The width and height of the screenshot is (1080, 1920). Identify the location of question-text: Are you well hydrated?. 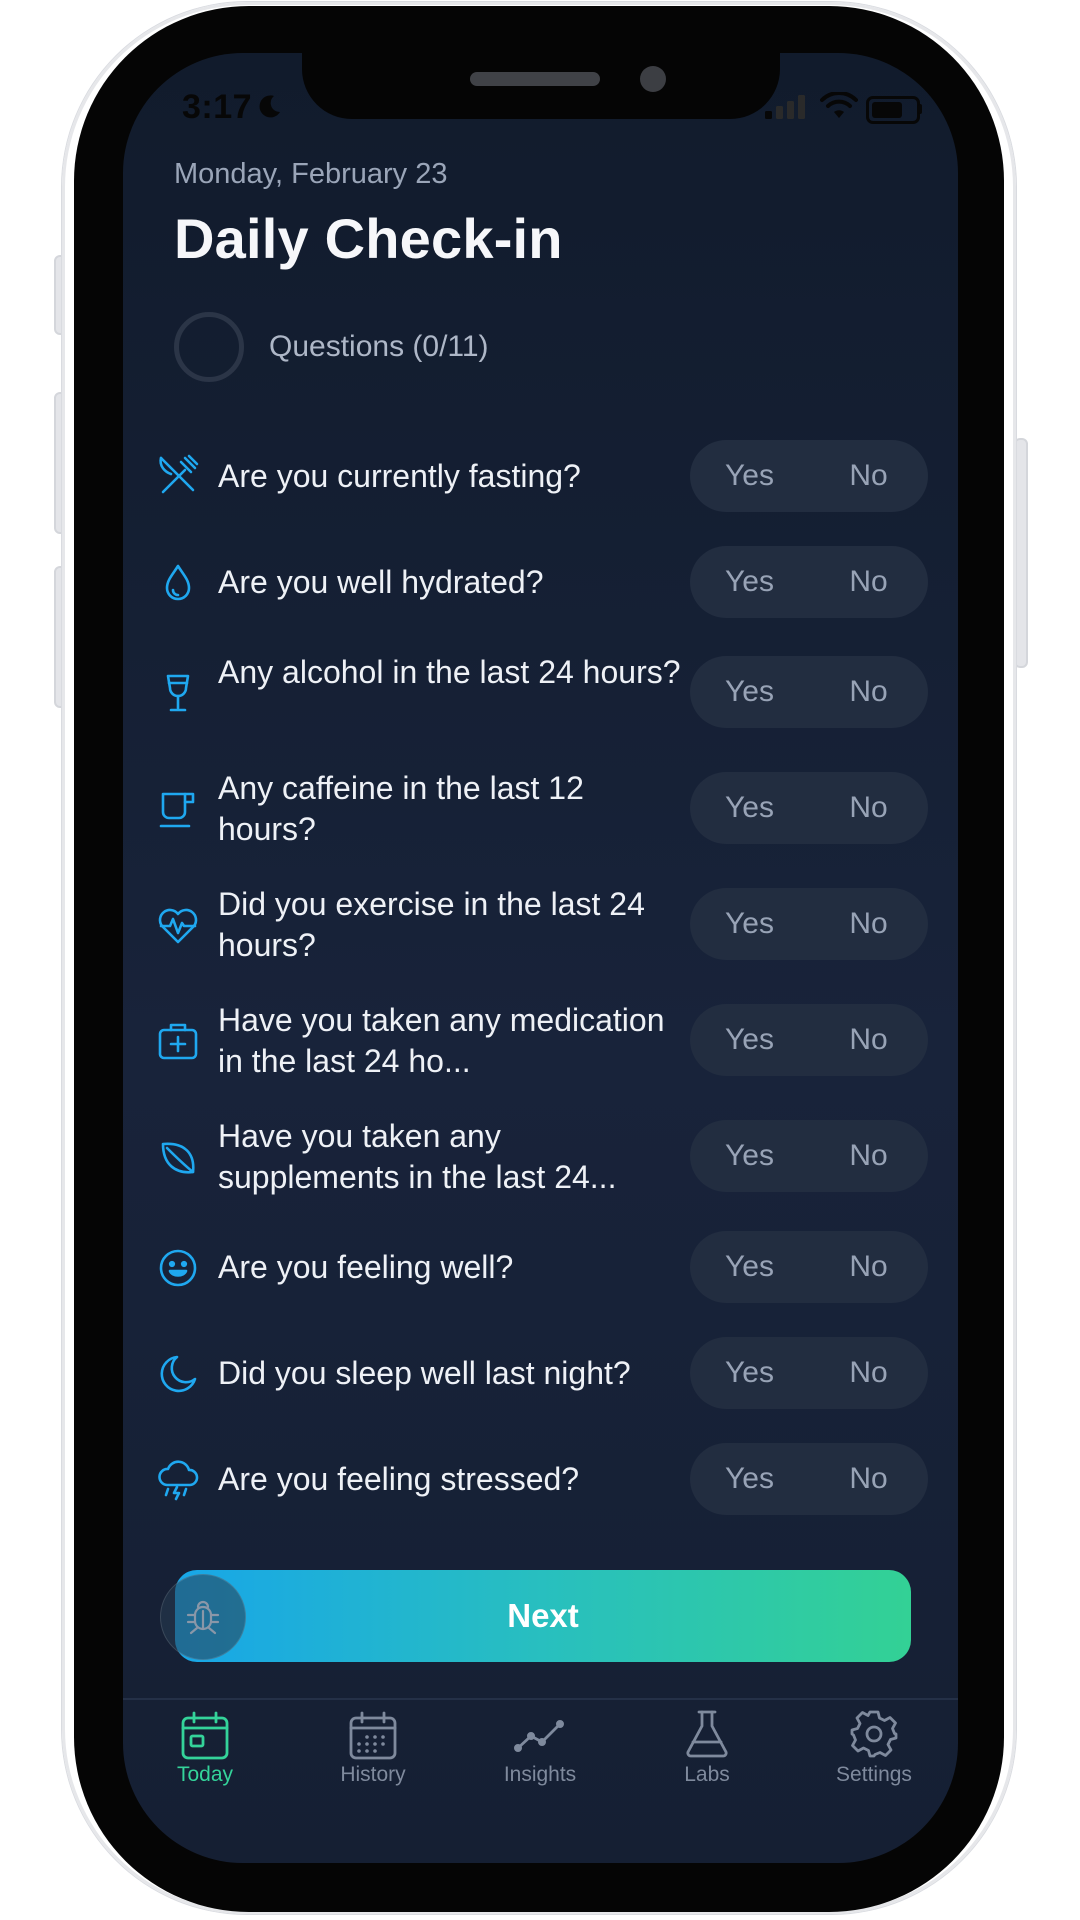
(381, 582).